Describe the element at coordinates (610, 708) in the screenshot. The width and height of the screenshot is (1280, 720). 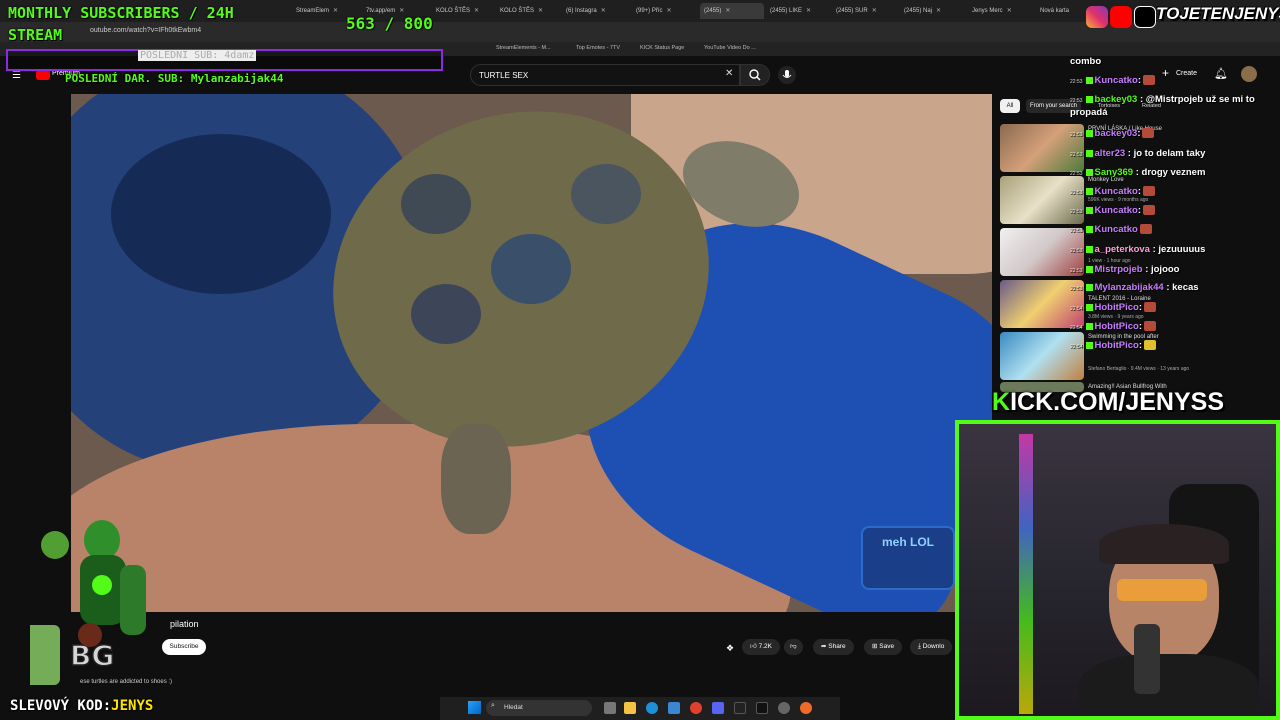
I see `task-view-icon` at that location.